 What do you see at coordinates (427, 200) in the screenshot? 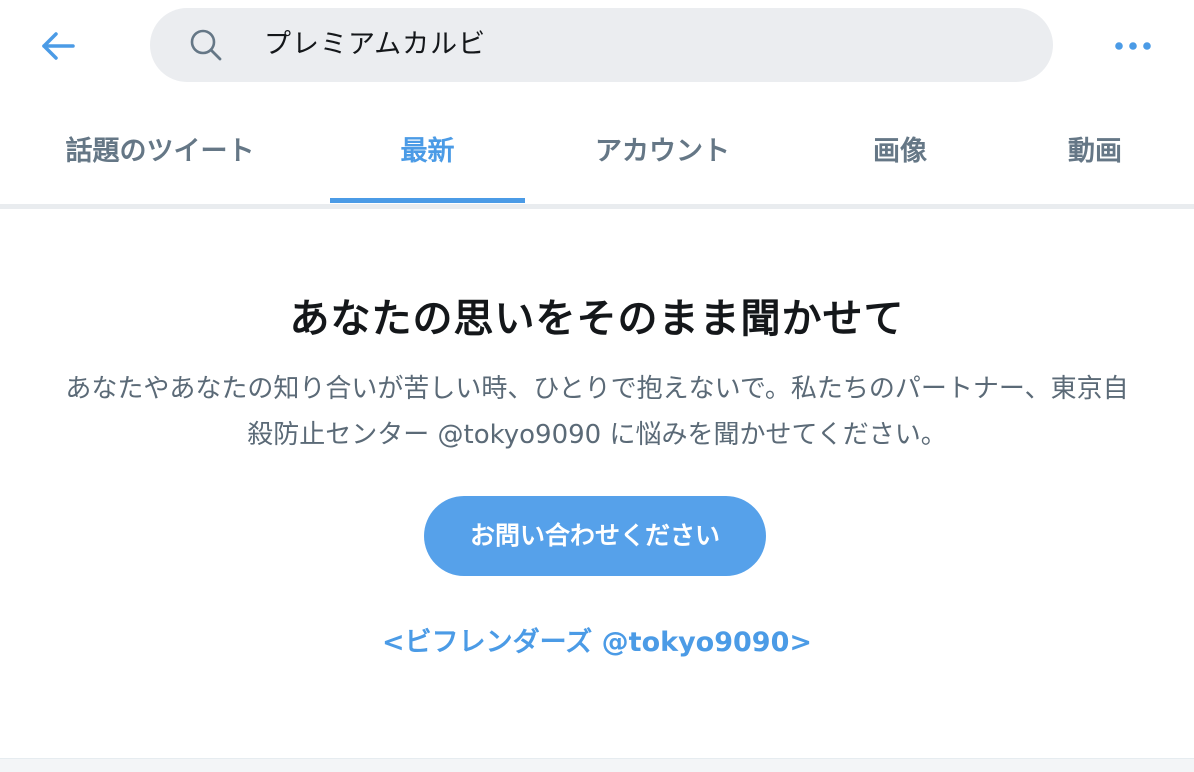
I see `active-tab-indicator` at bounding box center [427, 200].